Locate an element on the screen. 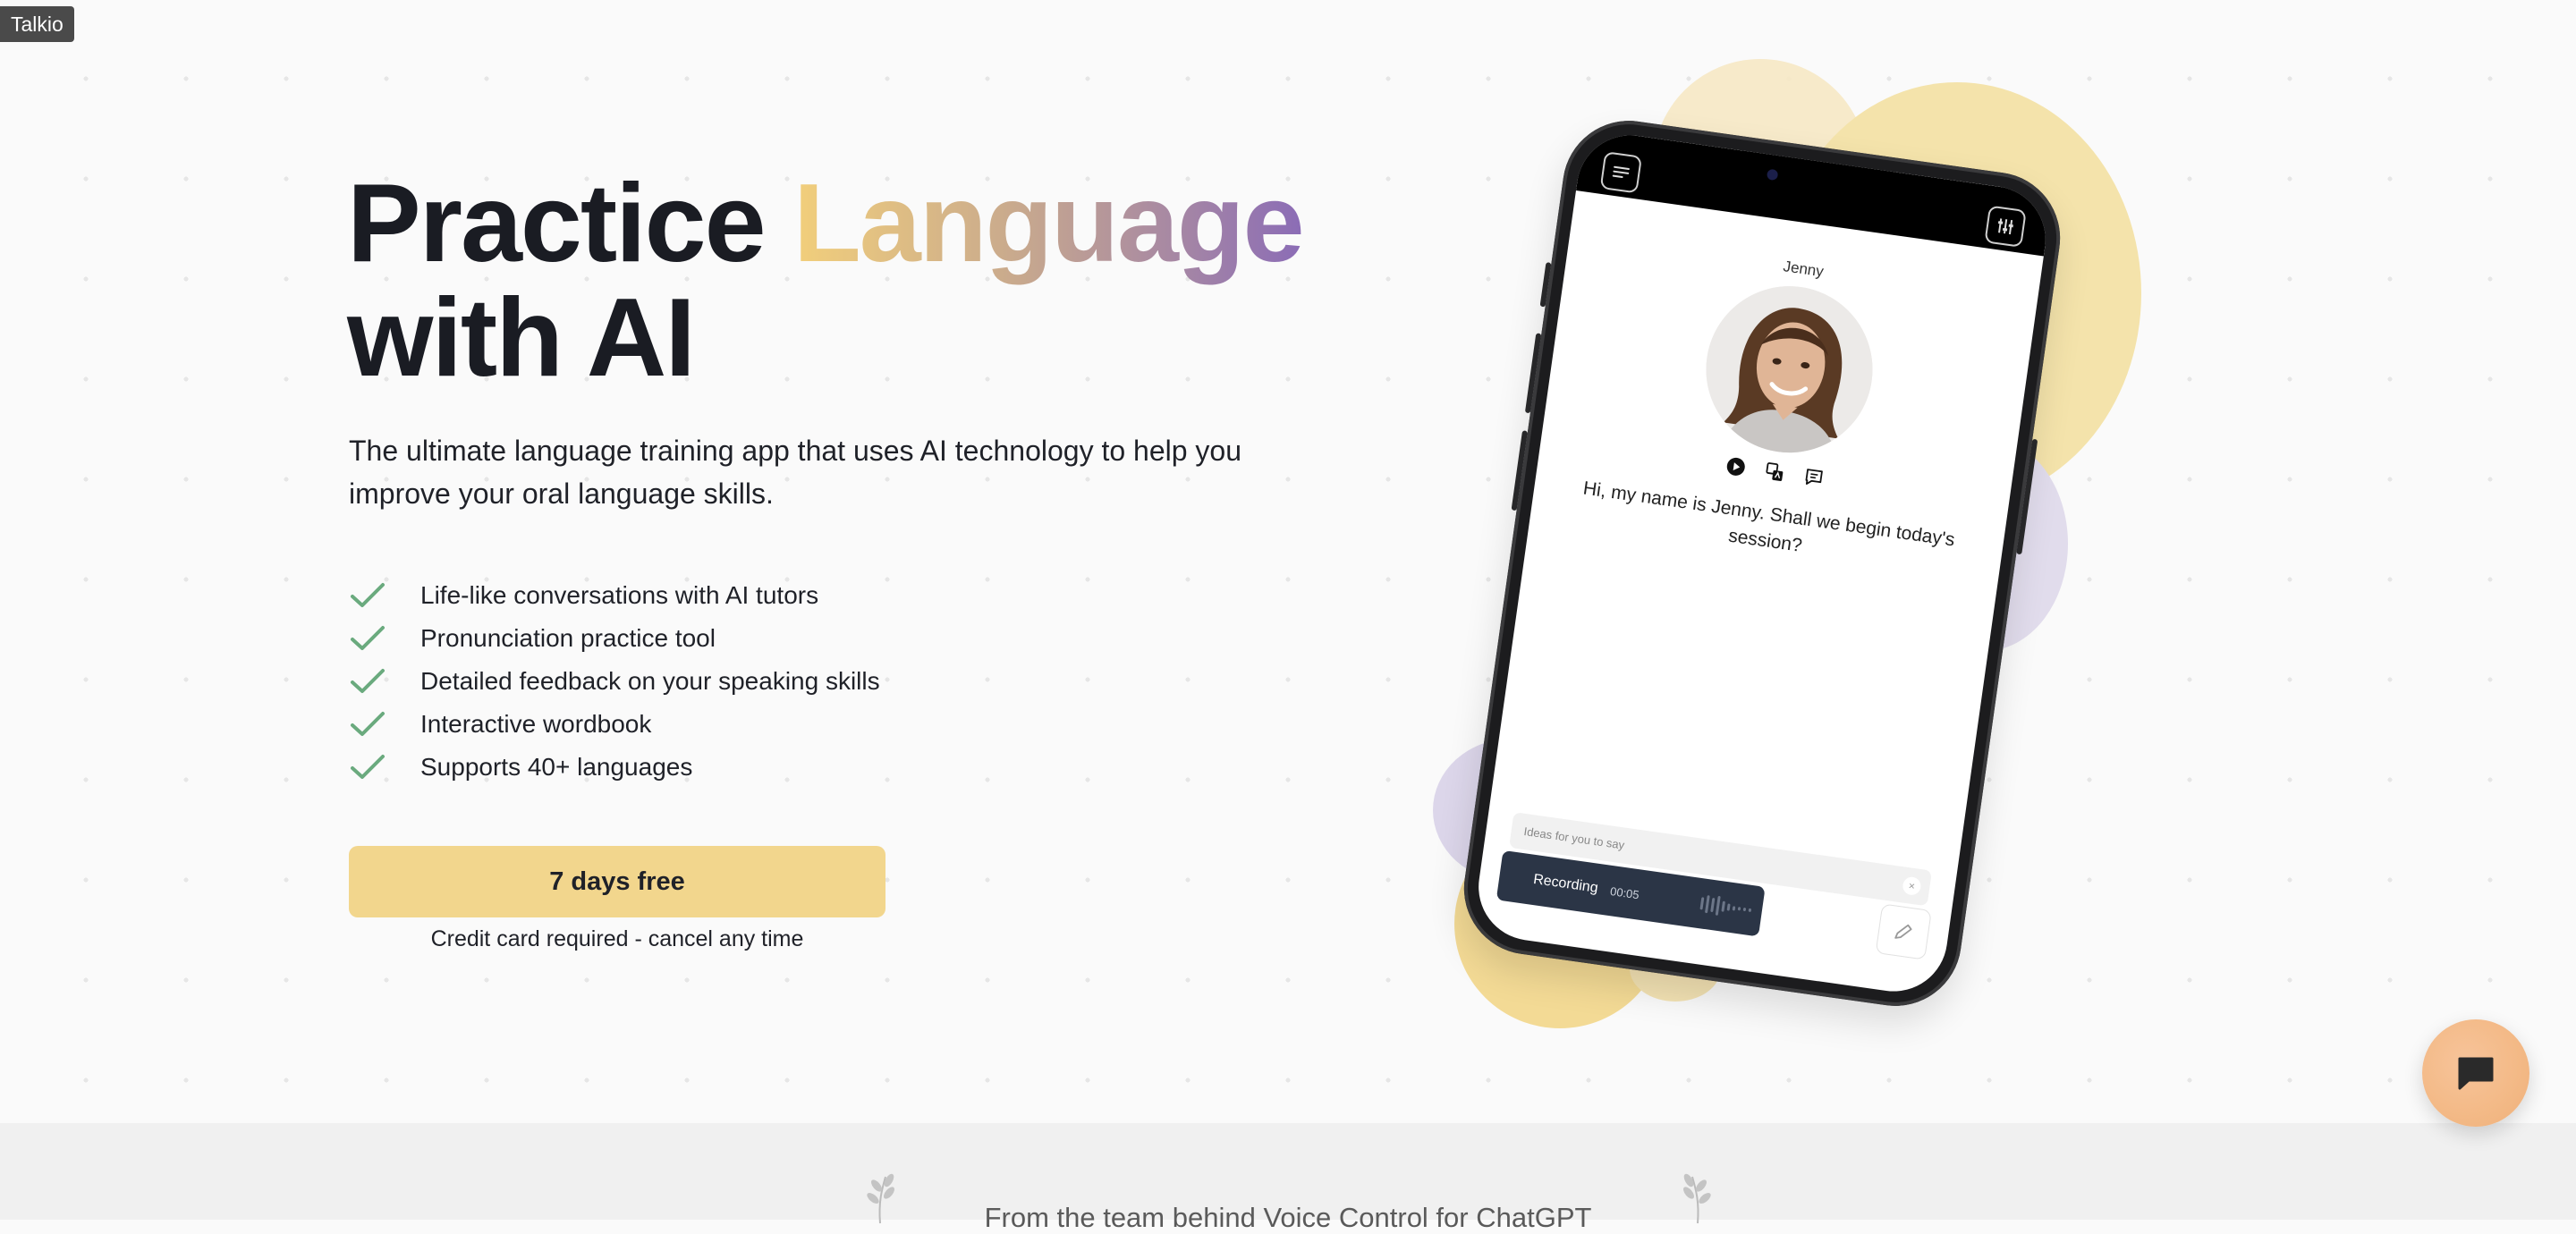  edit-icon is located at coordinates (1903, 931).